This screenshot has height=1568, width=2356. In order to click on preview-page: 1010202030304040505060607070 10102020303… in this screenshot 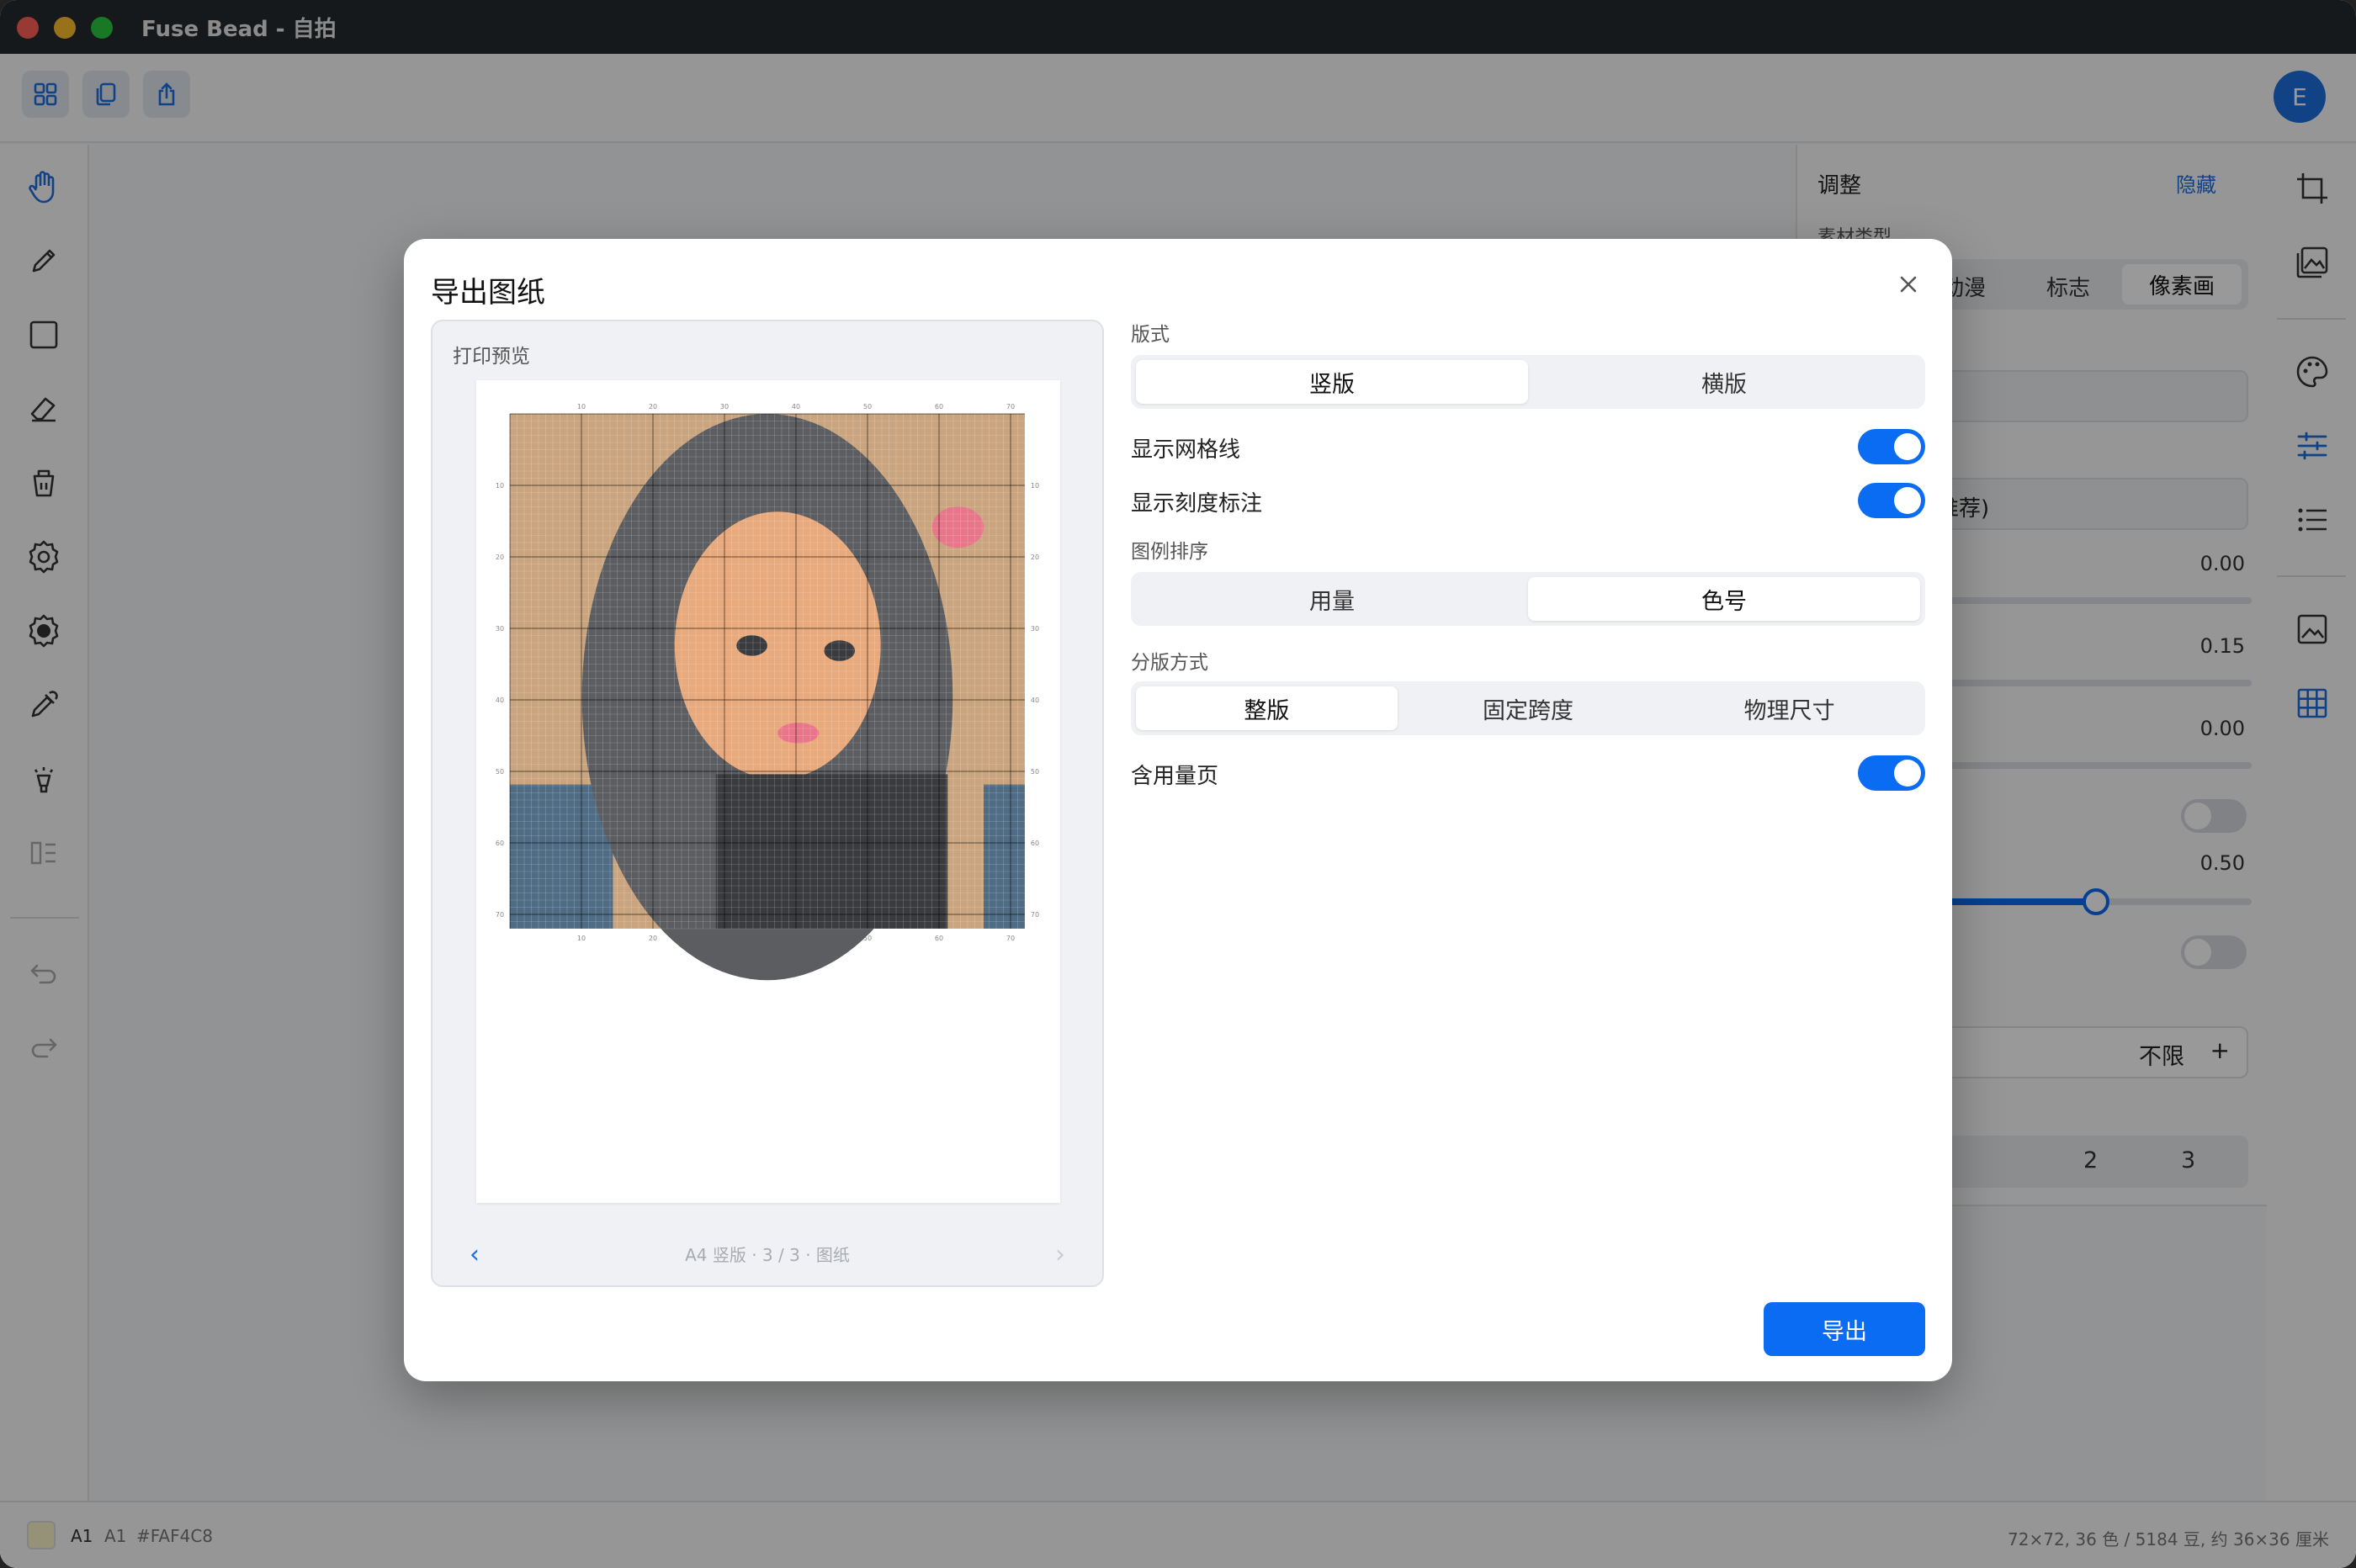, I will do `click(768, 791)`.